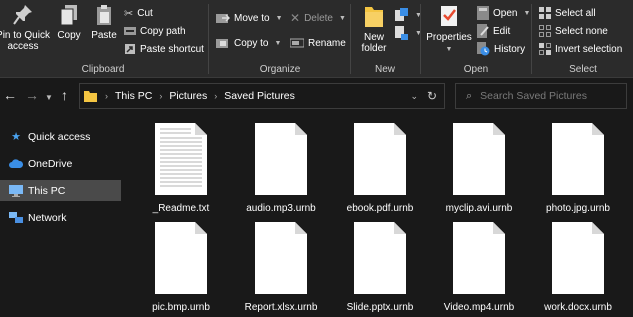  I want to click on breadcrumb-this-pc: This PC, so click(133, 96).